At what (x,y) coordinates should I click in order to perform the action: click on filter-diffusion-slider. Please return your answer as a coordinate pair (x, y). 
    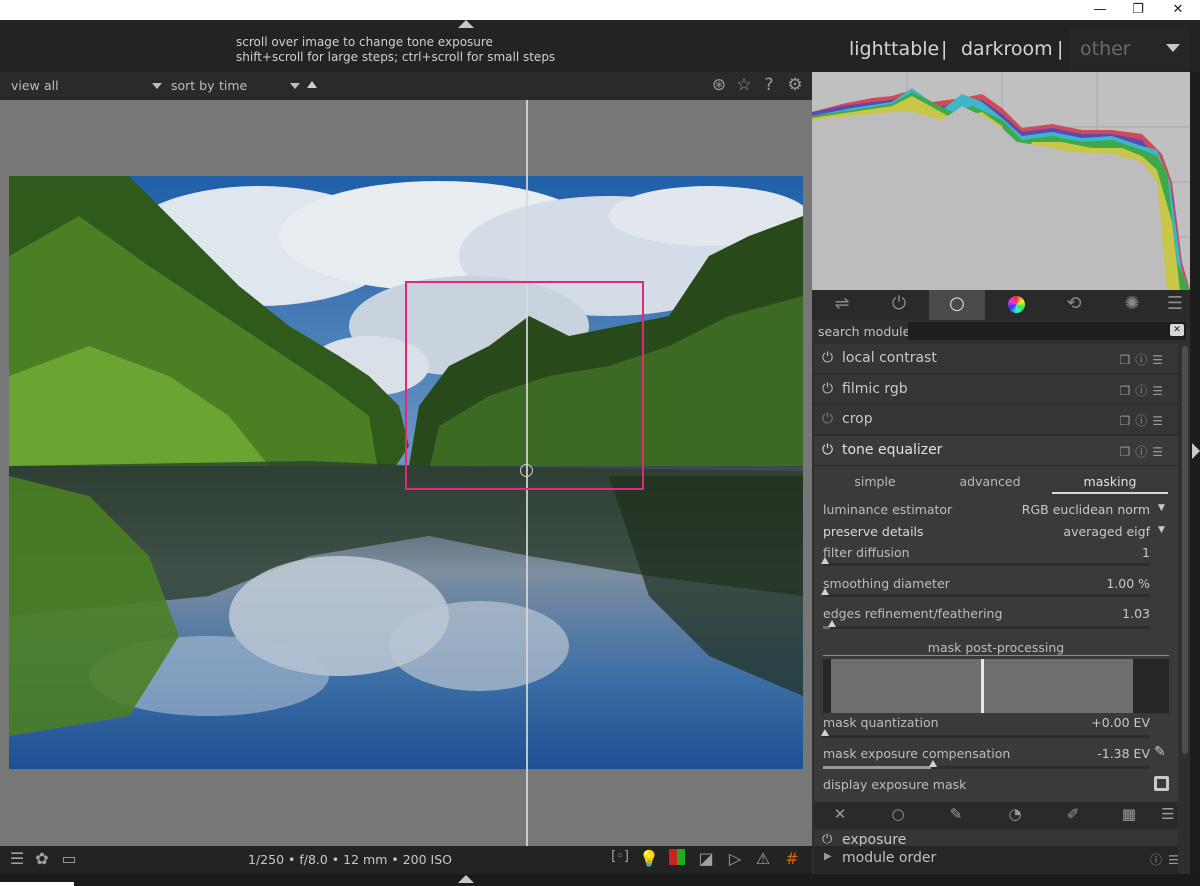
    Looking at the image, I should click on (985, 561).